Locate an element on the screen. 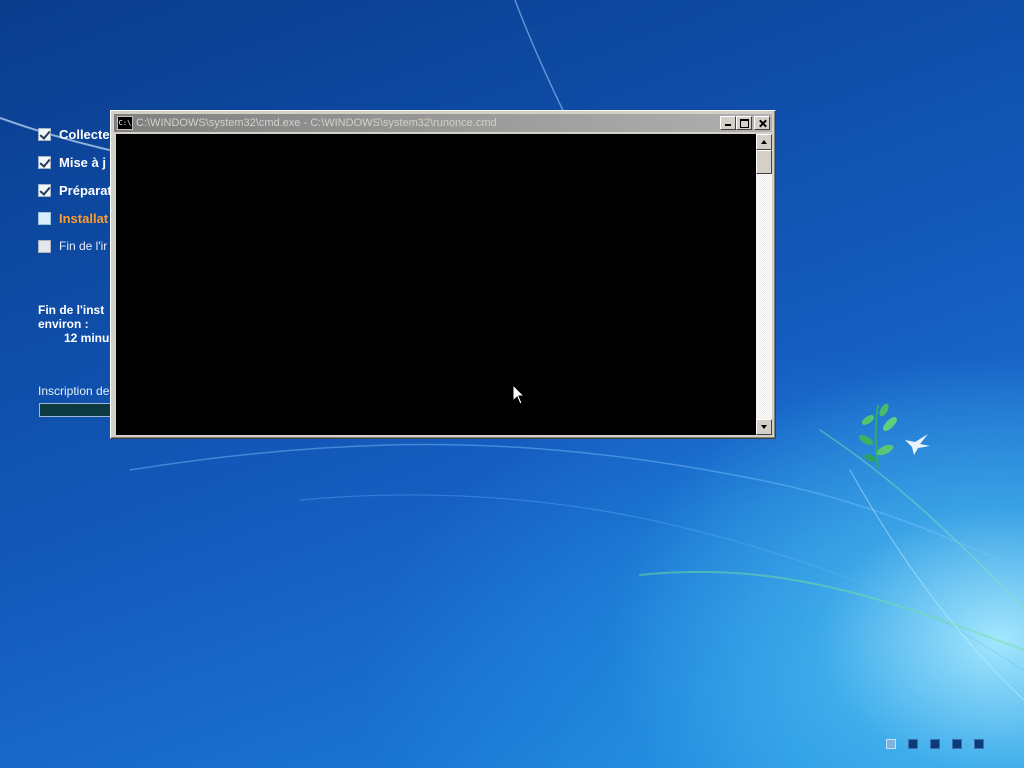 Image resolution: width=1024 pixels, height=768 pixels. unchecked-checkbox-icon is located at coordinates (44, 246).